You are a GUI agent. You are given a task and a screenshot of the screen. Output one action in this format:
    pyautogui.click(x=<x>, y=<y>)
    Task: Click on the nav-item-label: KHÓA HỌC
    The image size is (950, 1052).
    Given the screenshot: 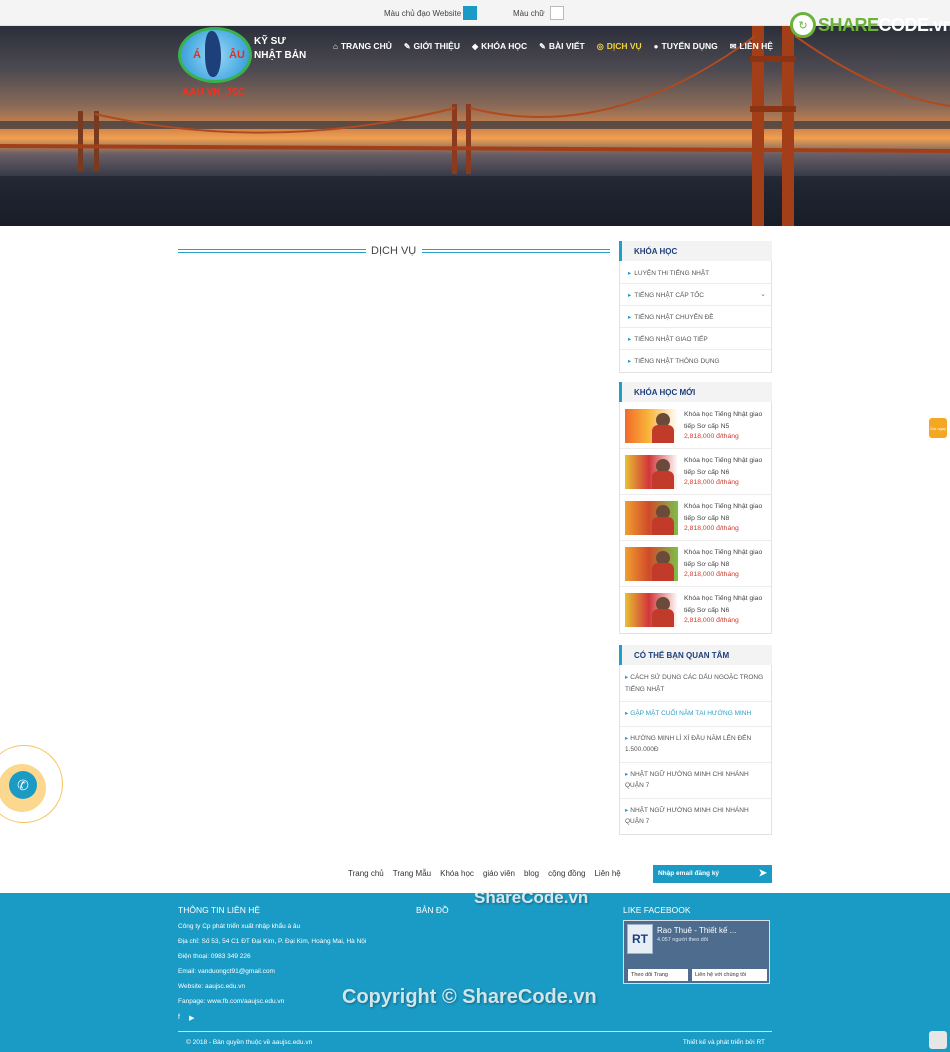 What is the action you would take?
    pyautogui.click(x=504, y=46)
    